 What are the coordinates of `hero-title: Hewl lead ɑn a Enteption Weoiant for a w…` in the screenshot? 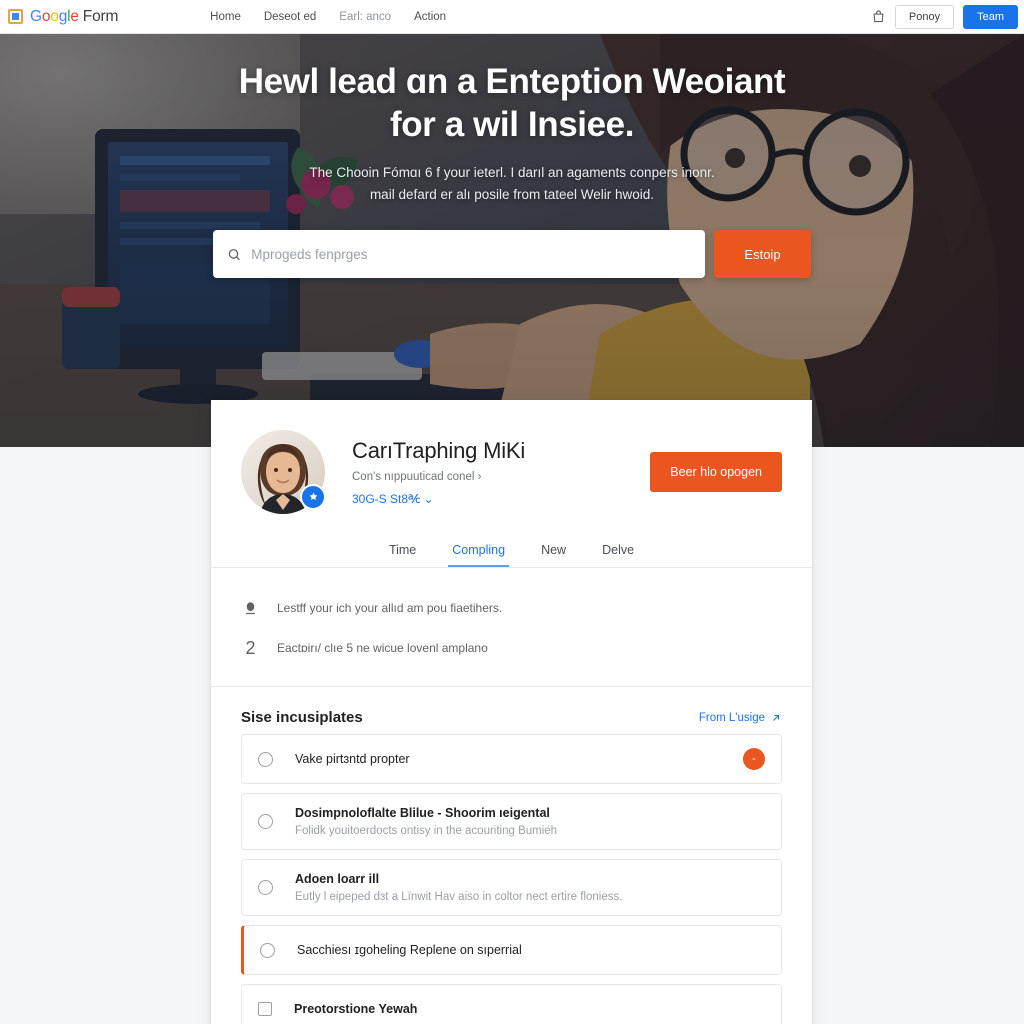 It's located at (512, 103).